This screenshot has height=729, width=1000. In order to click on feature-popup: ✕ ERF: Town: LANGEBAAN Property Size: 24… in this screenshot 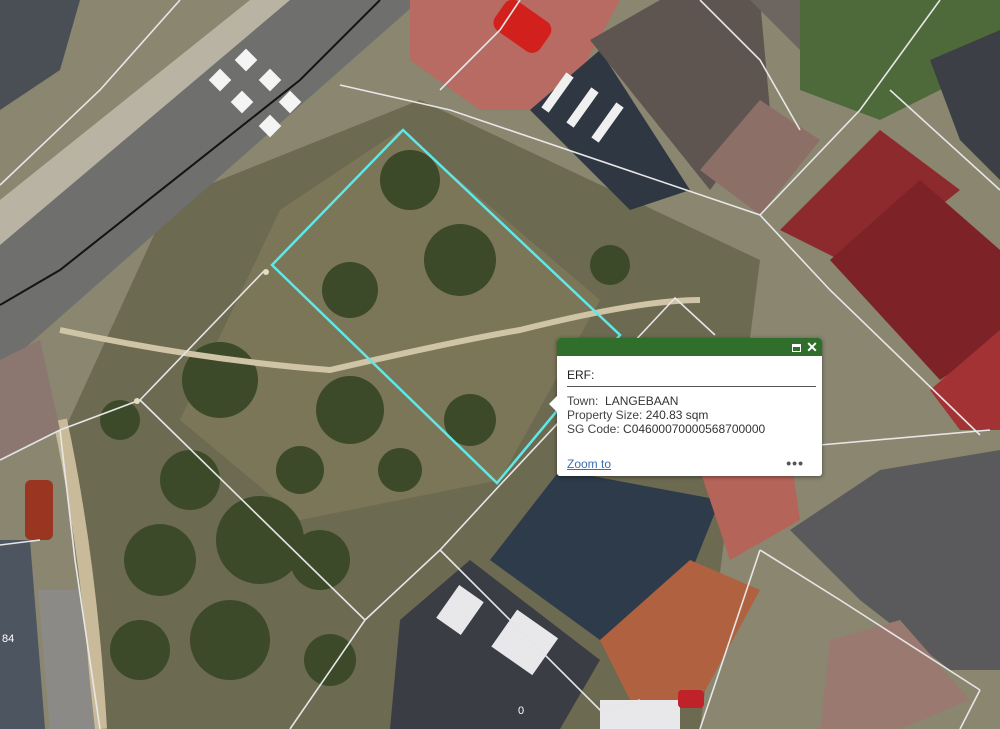, I will do `click(685, 407)`.